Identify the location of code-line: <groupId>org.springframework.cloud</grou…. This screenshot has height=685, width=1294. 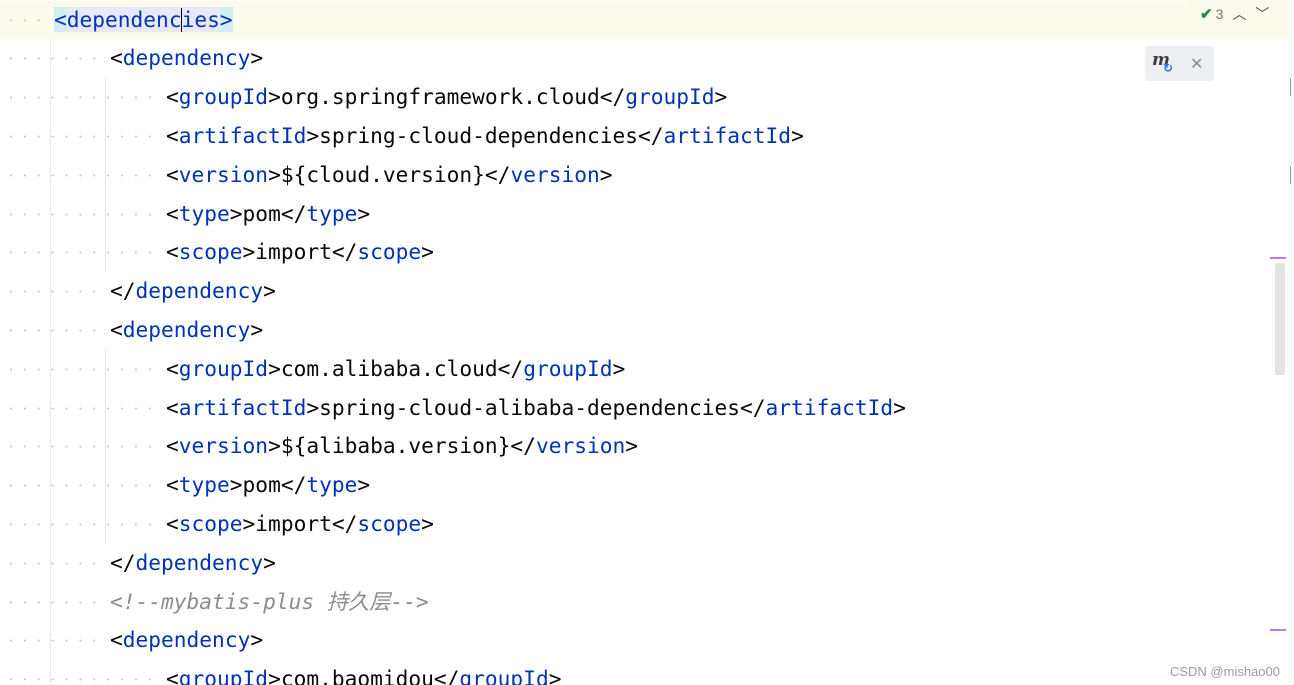
(644, 97).